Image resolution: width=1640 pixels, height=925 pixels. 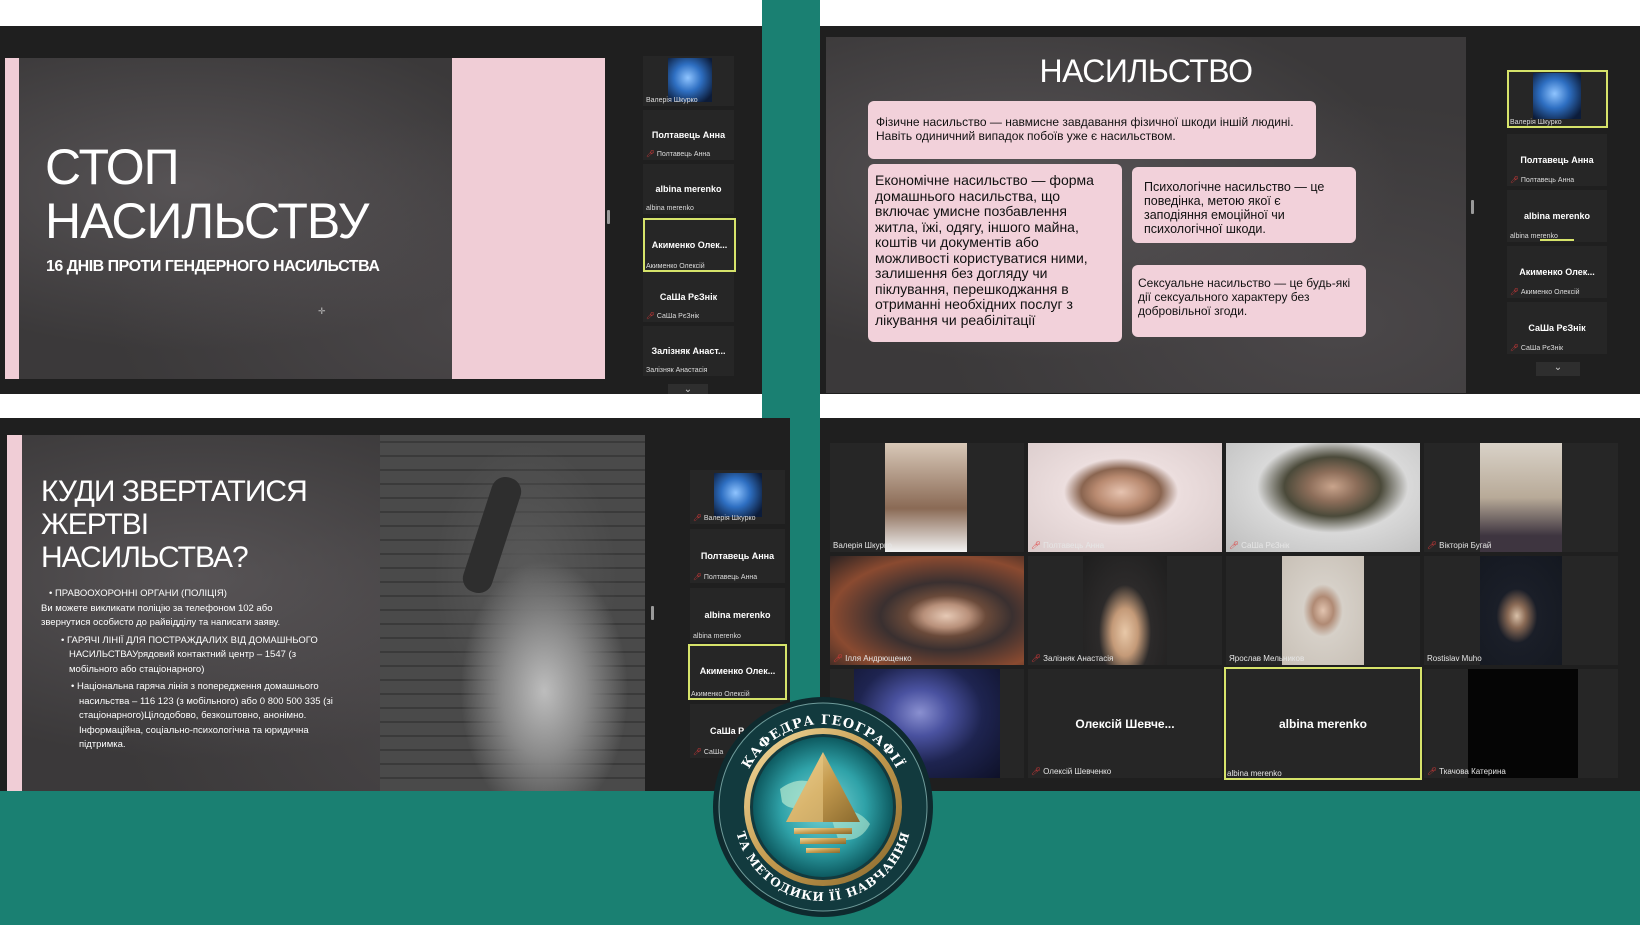 I want to click on mid-white-bar-left, so click(x=381, y=406).